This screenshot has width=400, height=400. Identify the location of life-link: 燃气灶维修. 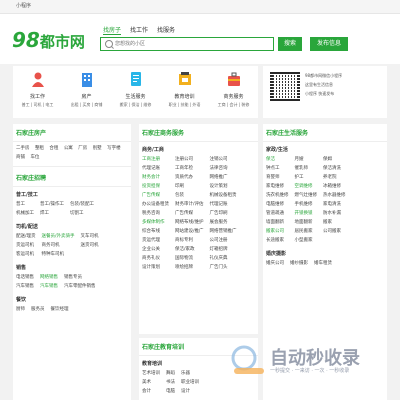
(306, 195).